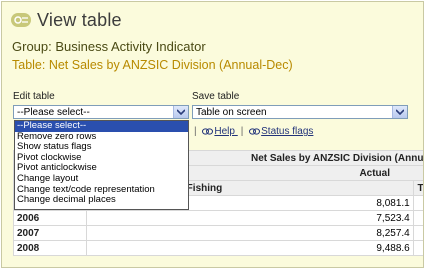  What do you see at coordinates (287, 131) in the screenshot?
I see `status-flags-link-label: Status flags` at bounding box center [287, 131].